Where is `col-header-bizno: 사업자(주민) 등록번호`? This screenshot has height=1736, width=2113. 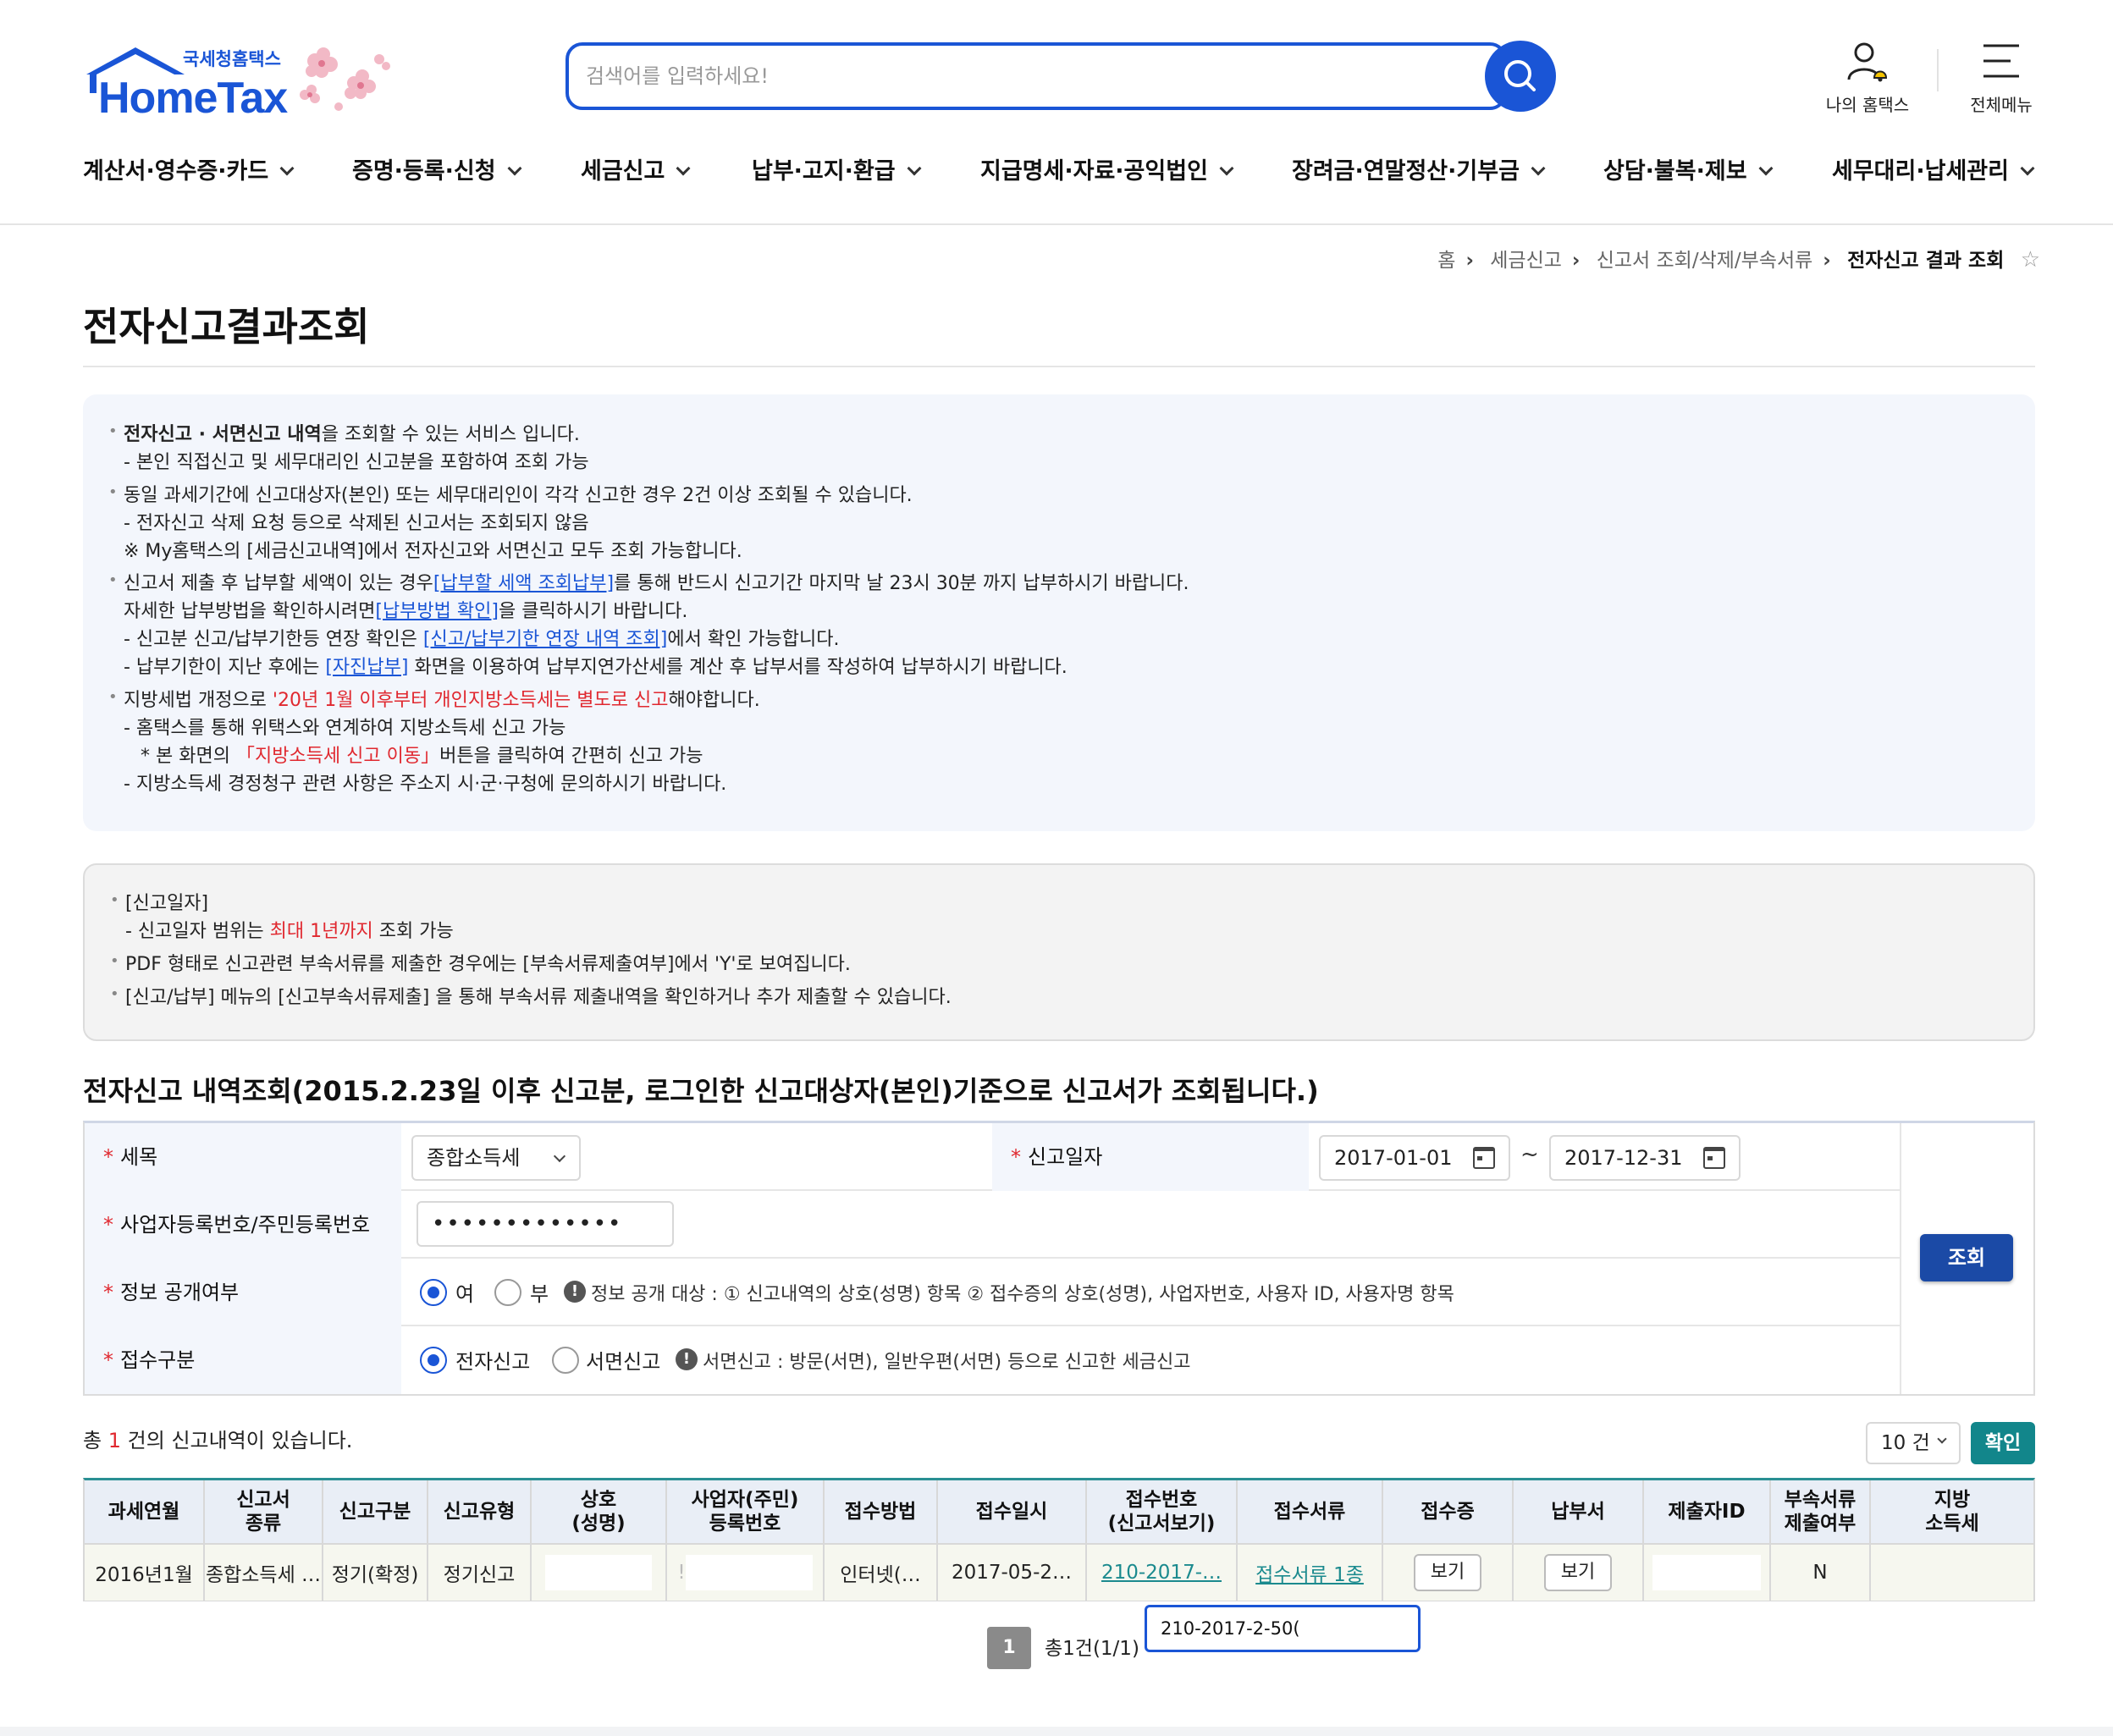 col-header-bizno: 사업자(주민) 등록번호 is located at coordinates (745, 1512).